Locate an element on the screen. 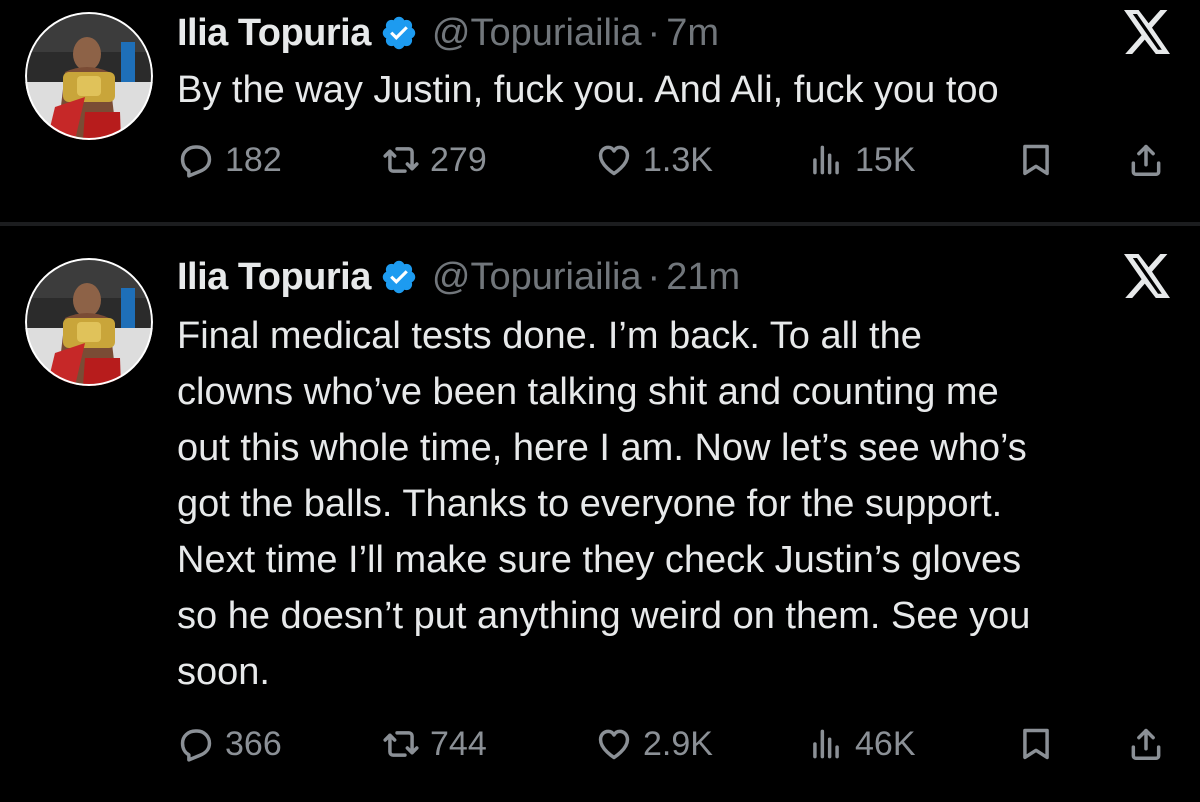 This screenshot has height=802, width=1200. reply-button: 182 is located at coordinates (229, 160).